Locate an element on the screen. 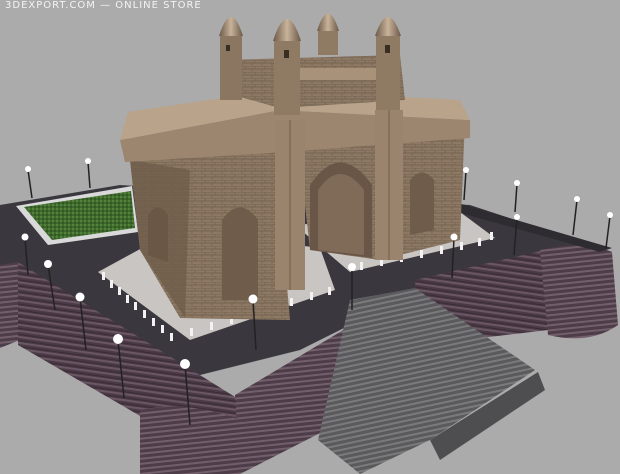 This screenshot has height=474, width=620. wall-right-bastion is located at coordinates (579, 292).